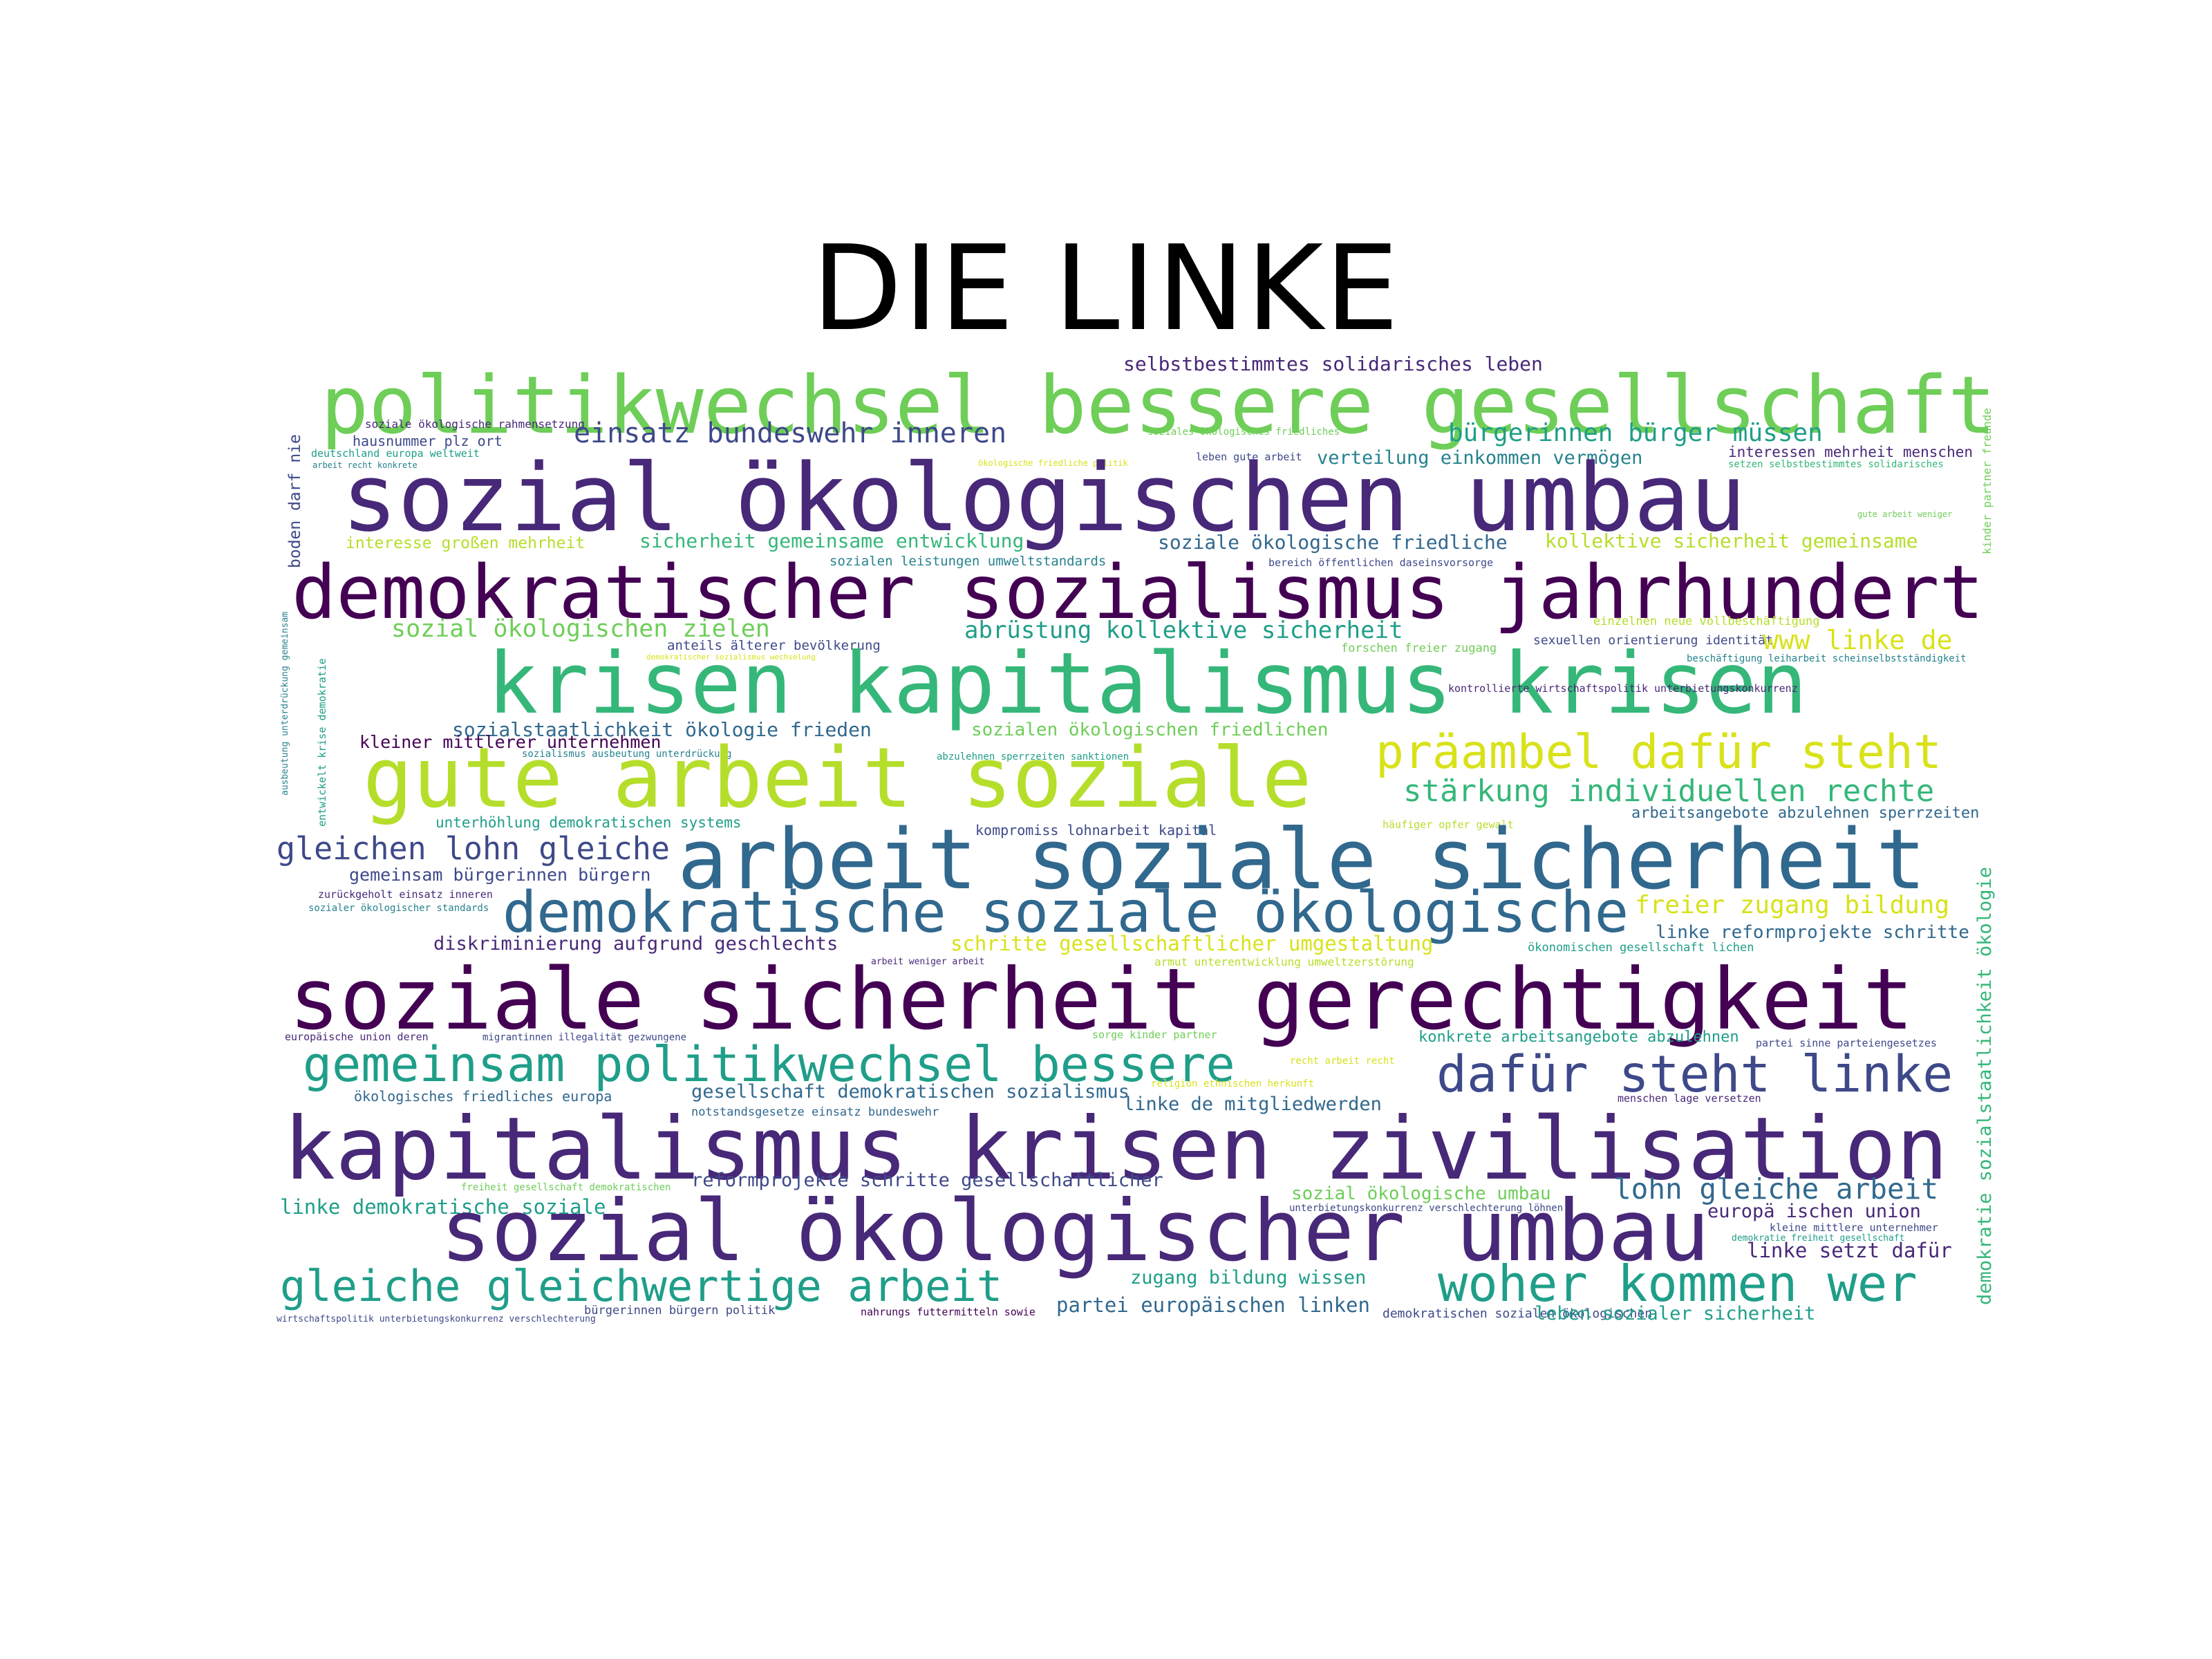 The image size is (2212, 1659). I want to click on cloud-word: sozialer ökologischer standards, so click(398, 908).